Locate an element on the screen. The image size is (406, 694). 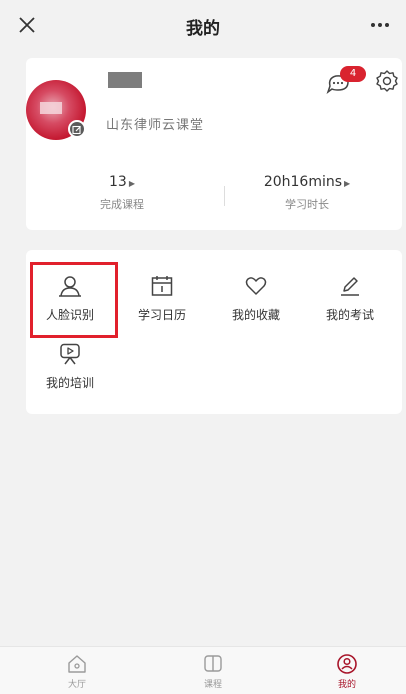
menu-label: 我的收藏 is located at coordinates (255, 315).